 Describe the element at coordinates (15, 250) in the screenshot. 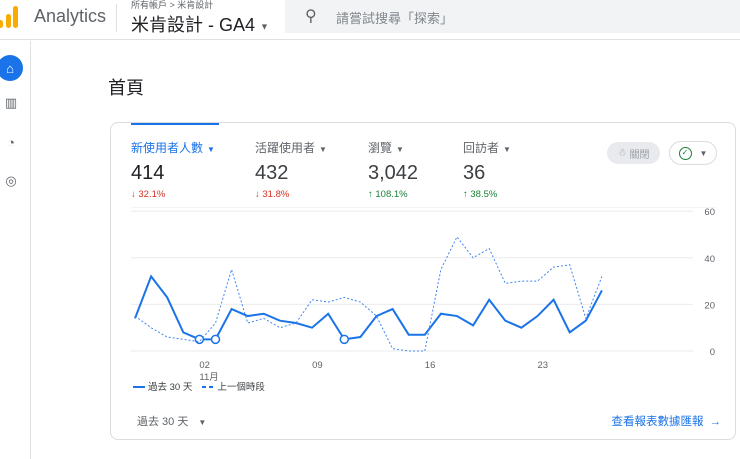

I see `left-nav: ⌂ ▥ ◔ ◎` at that location.